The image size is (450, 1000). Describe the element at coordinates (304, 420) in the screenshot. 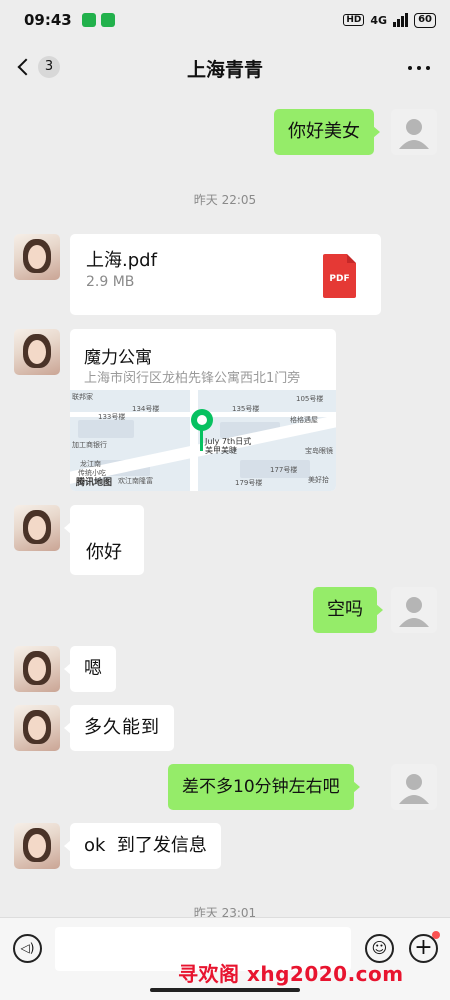

I see `map-label: 格格遇屋` at that location.